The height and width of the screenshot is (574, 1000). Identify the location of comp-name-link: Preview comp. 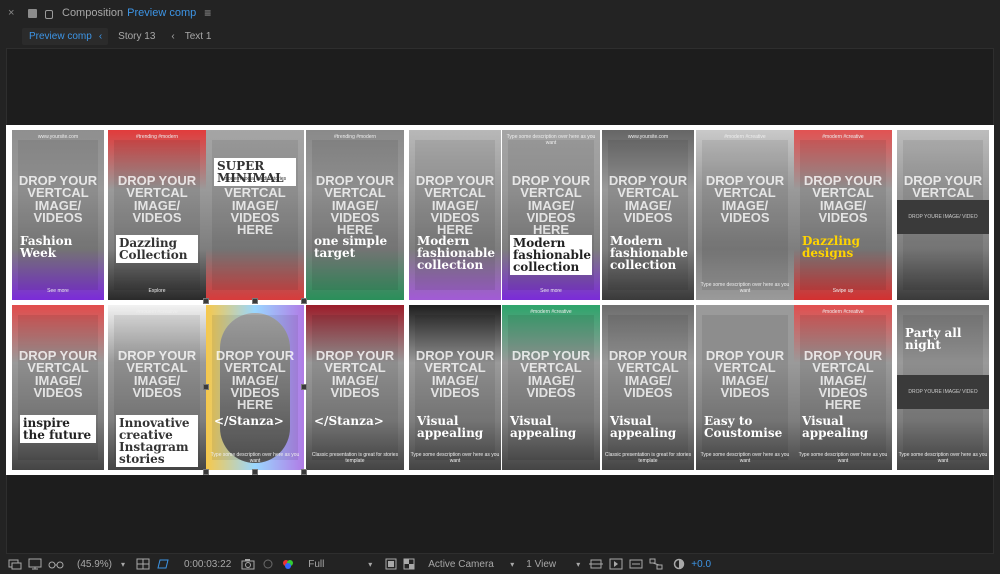
(161, 13).